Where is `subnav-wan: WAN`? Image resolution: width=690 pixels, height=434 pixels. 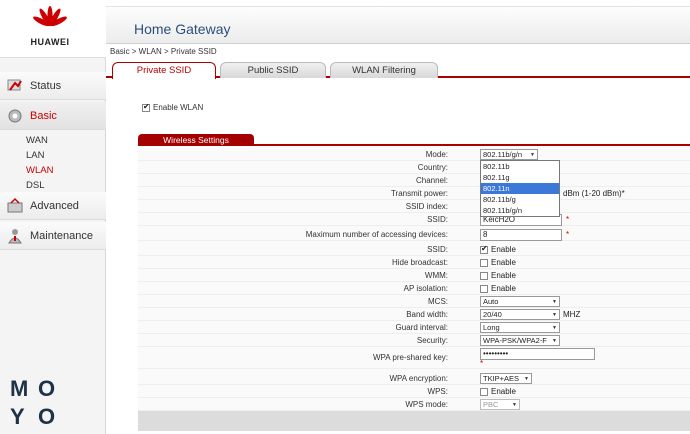
subnav-wan: WAN is located at coordinates (37, 140).